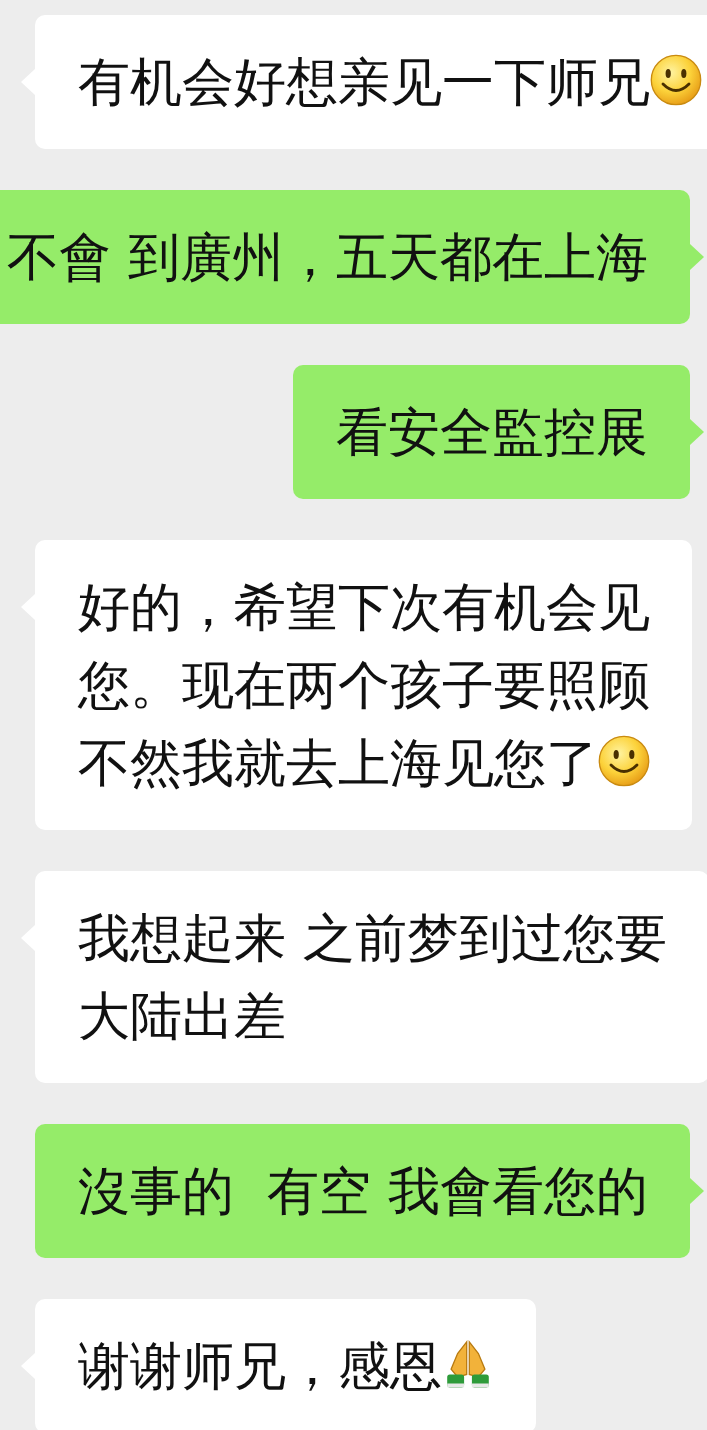  I want to click on message-text: 我想起来 之前梦到过您要, so click(372, 938).